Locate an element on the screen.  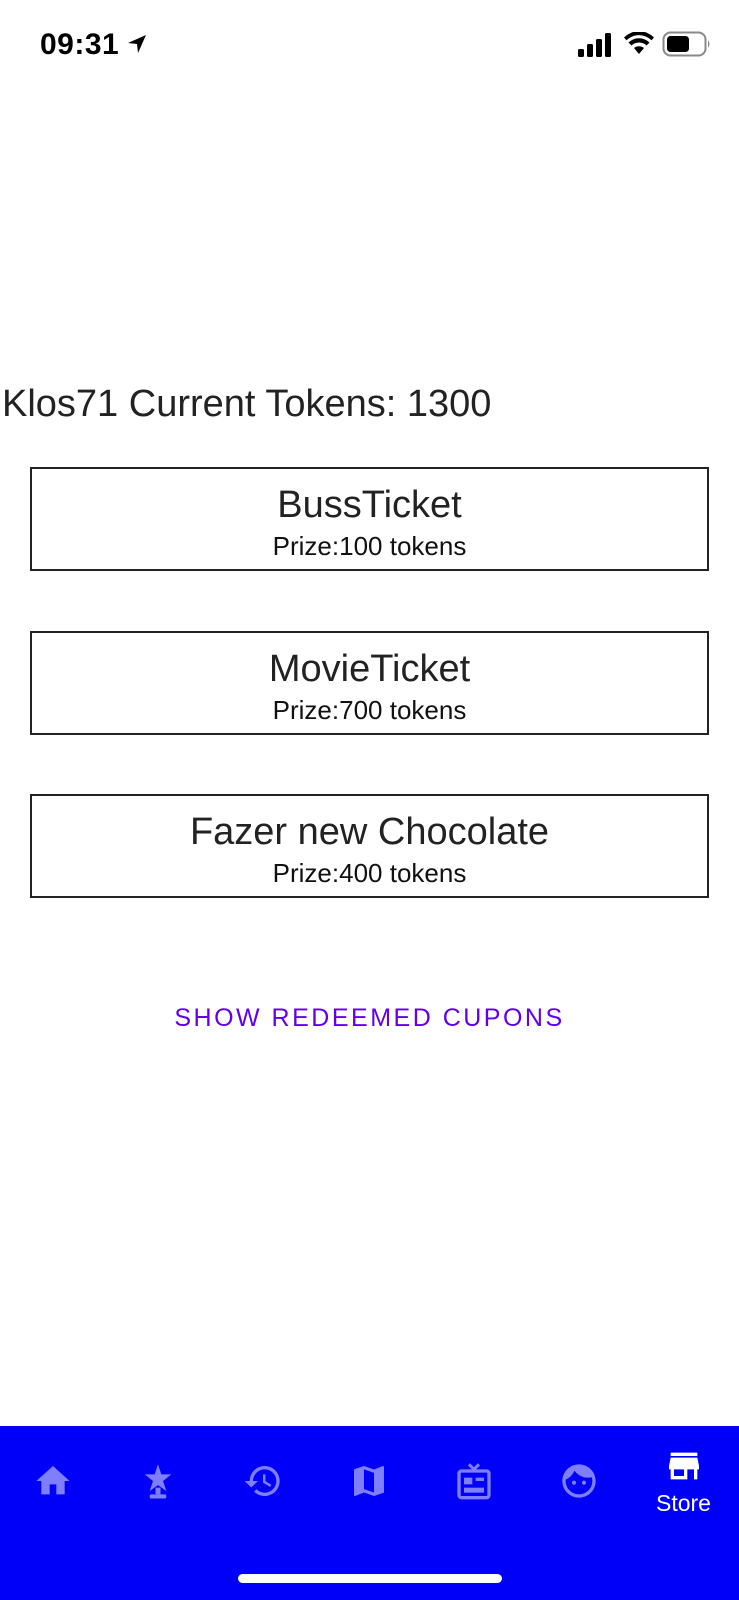
home-indicator is located at coordinates (370, 1578).